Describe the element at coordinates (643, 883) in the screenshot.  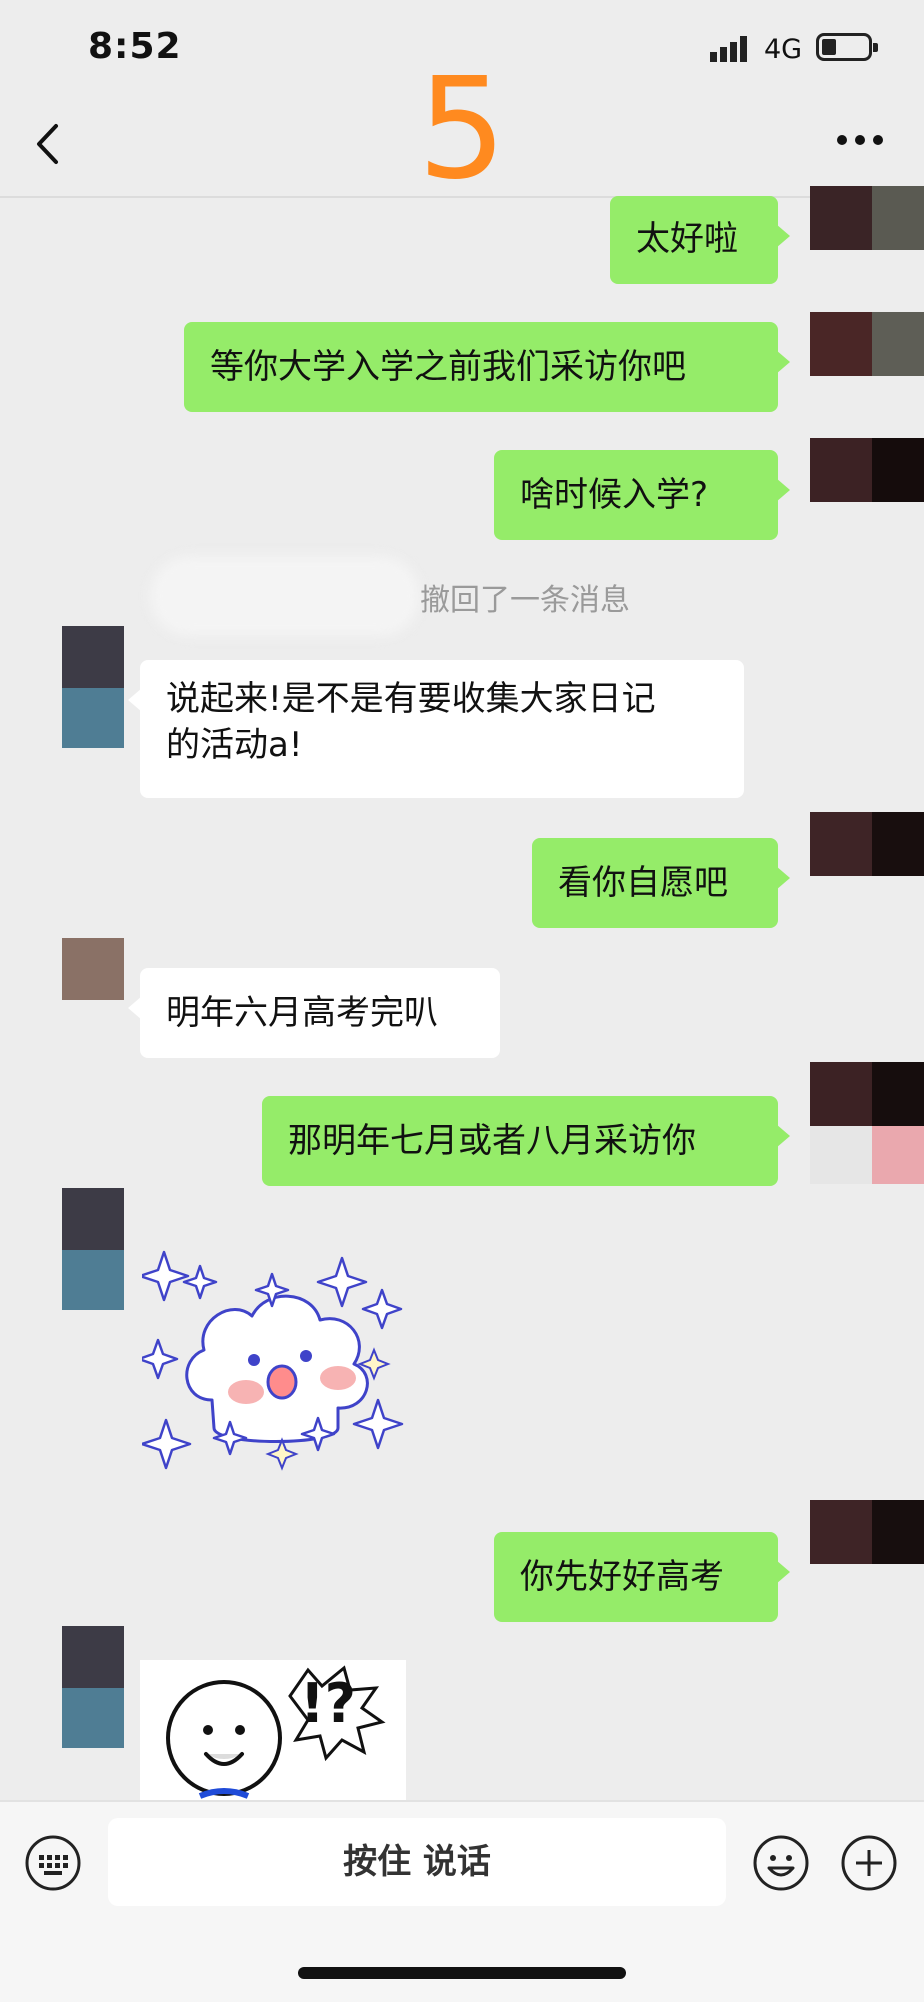
I see `message-text: 看你自愿吧` at that location.